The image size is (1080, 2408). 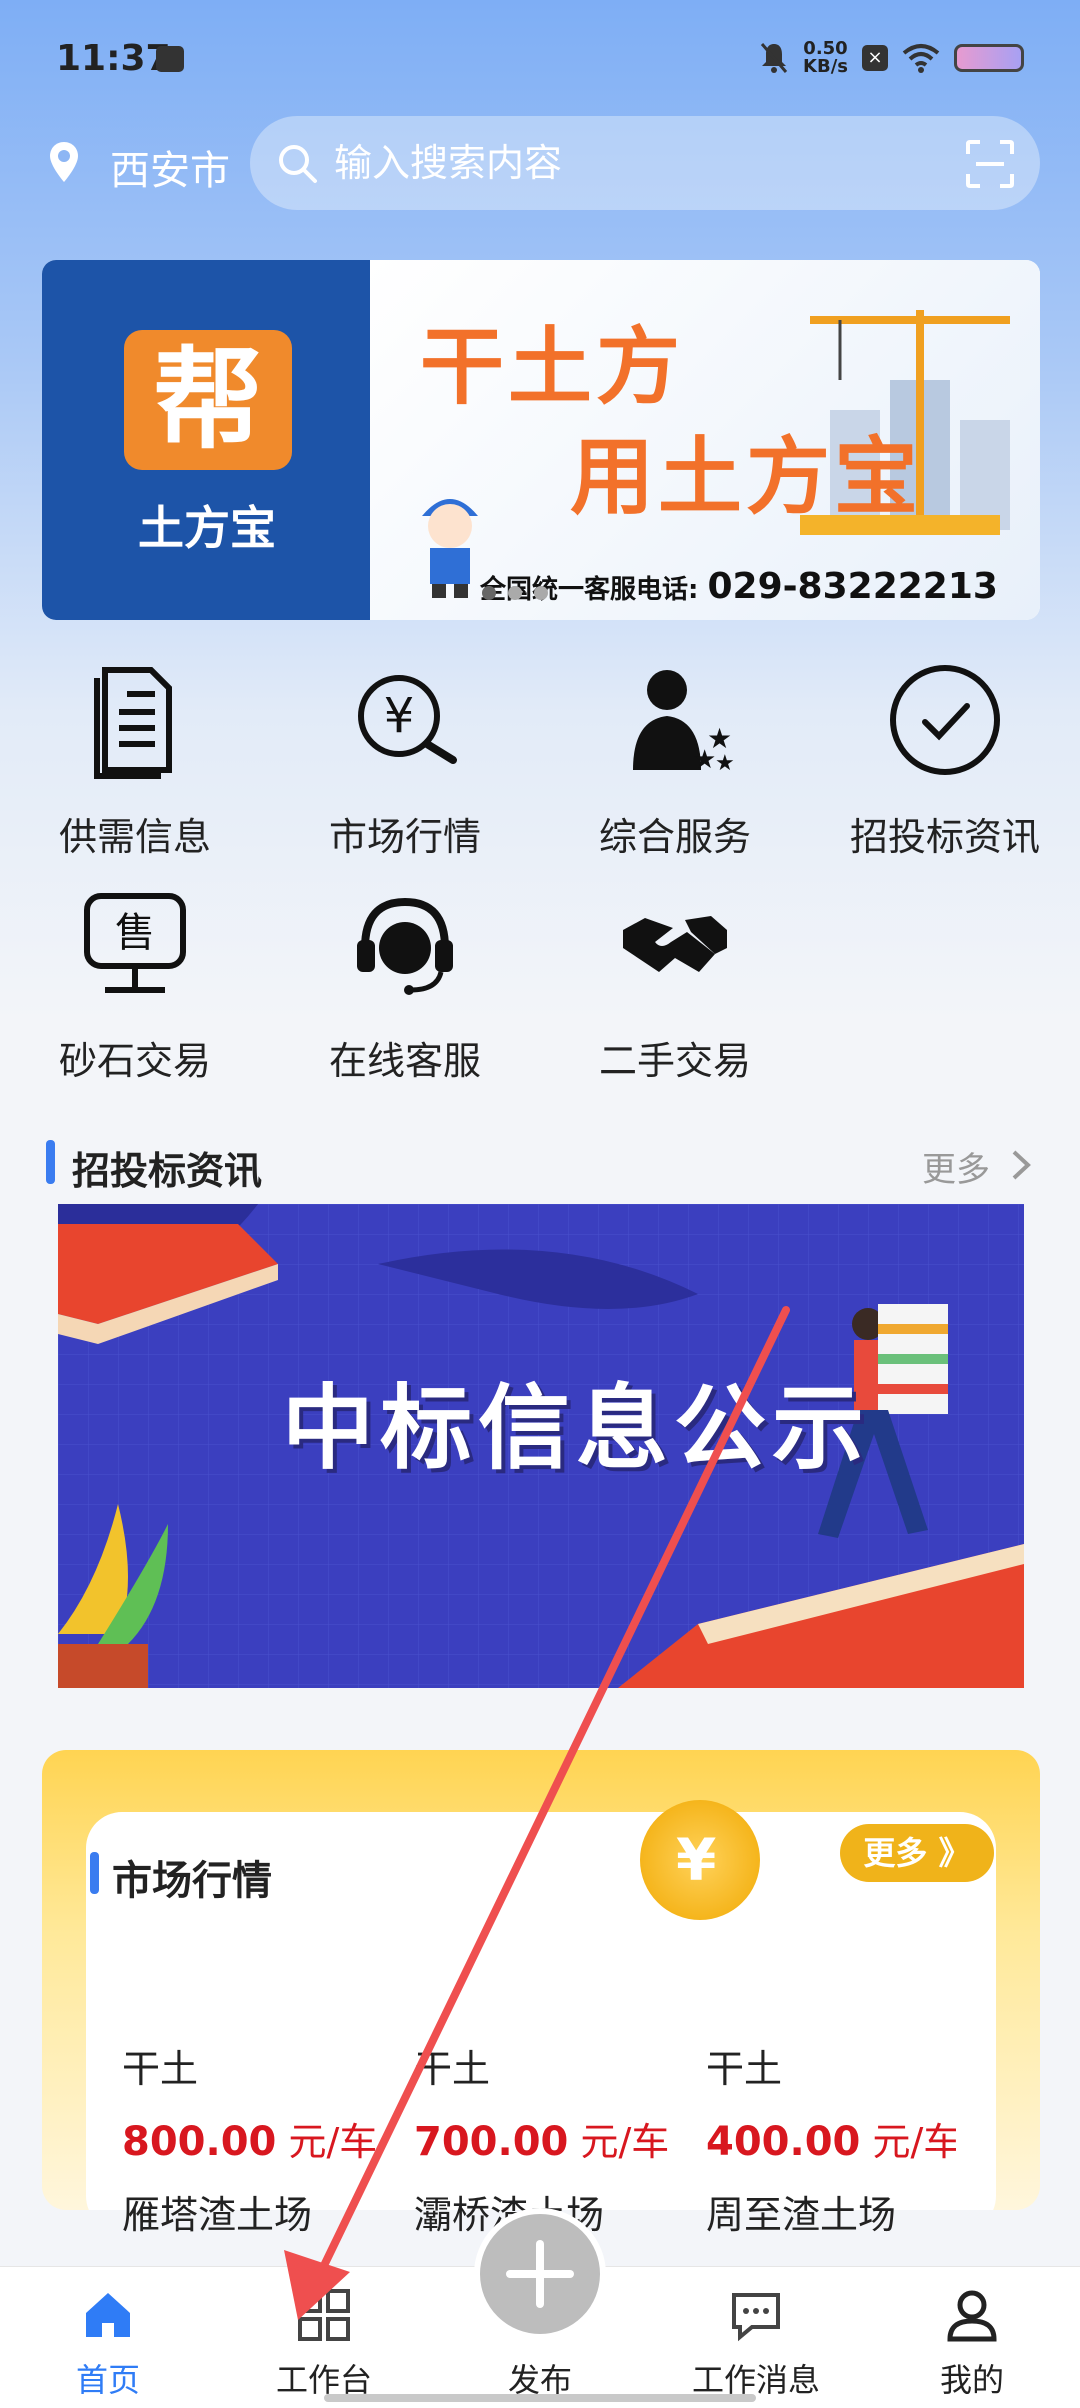 What do you see at coordinates (552, 367) in the screenshot?
I see `slogan-line-1: 干土方` at bounding box center [552, 367].